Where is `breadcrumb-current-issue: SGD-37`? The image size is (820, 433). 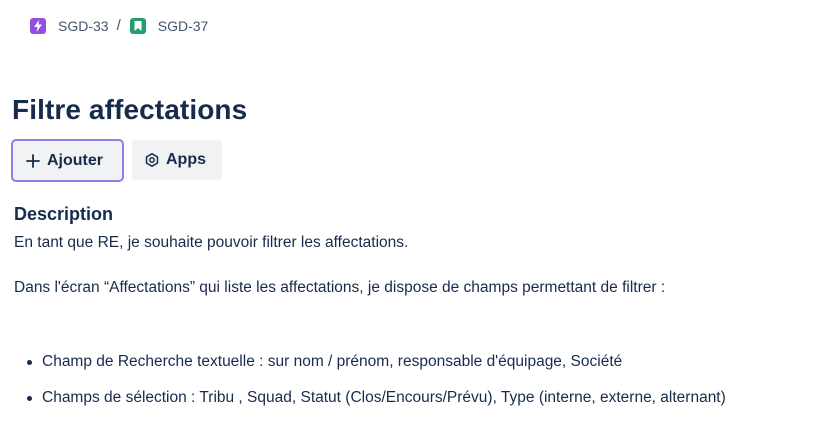 breadcrumb-current-issue: SGD-37 is located at coordinates (169, 25).